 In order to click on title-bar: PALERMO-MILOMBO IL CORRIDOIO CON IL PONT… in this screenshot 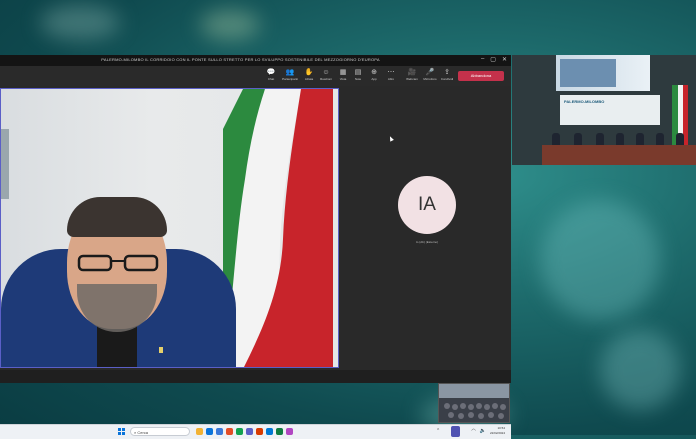, I will do `click(255, 60)`.